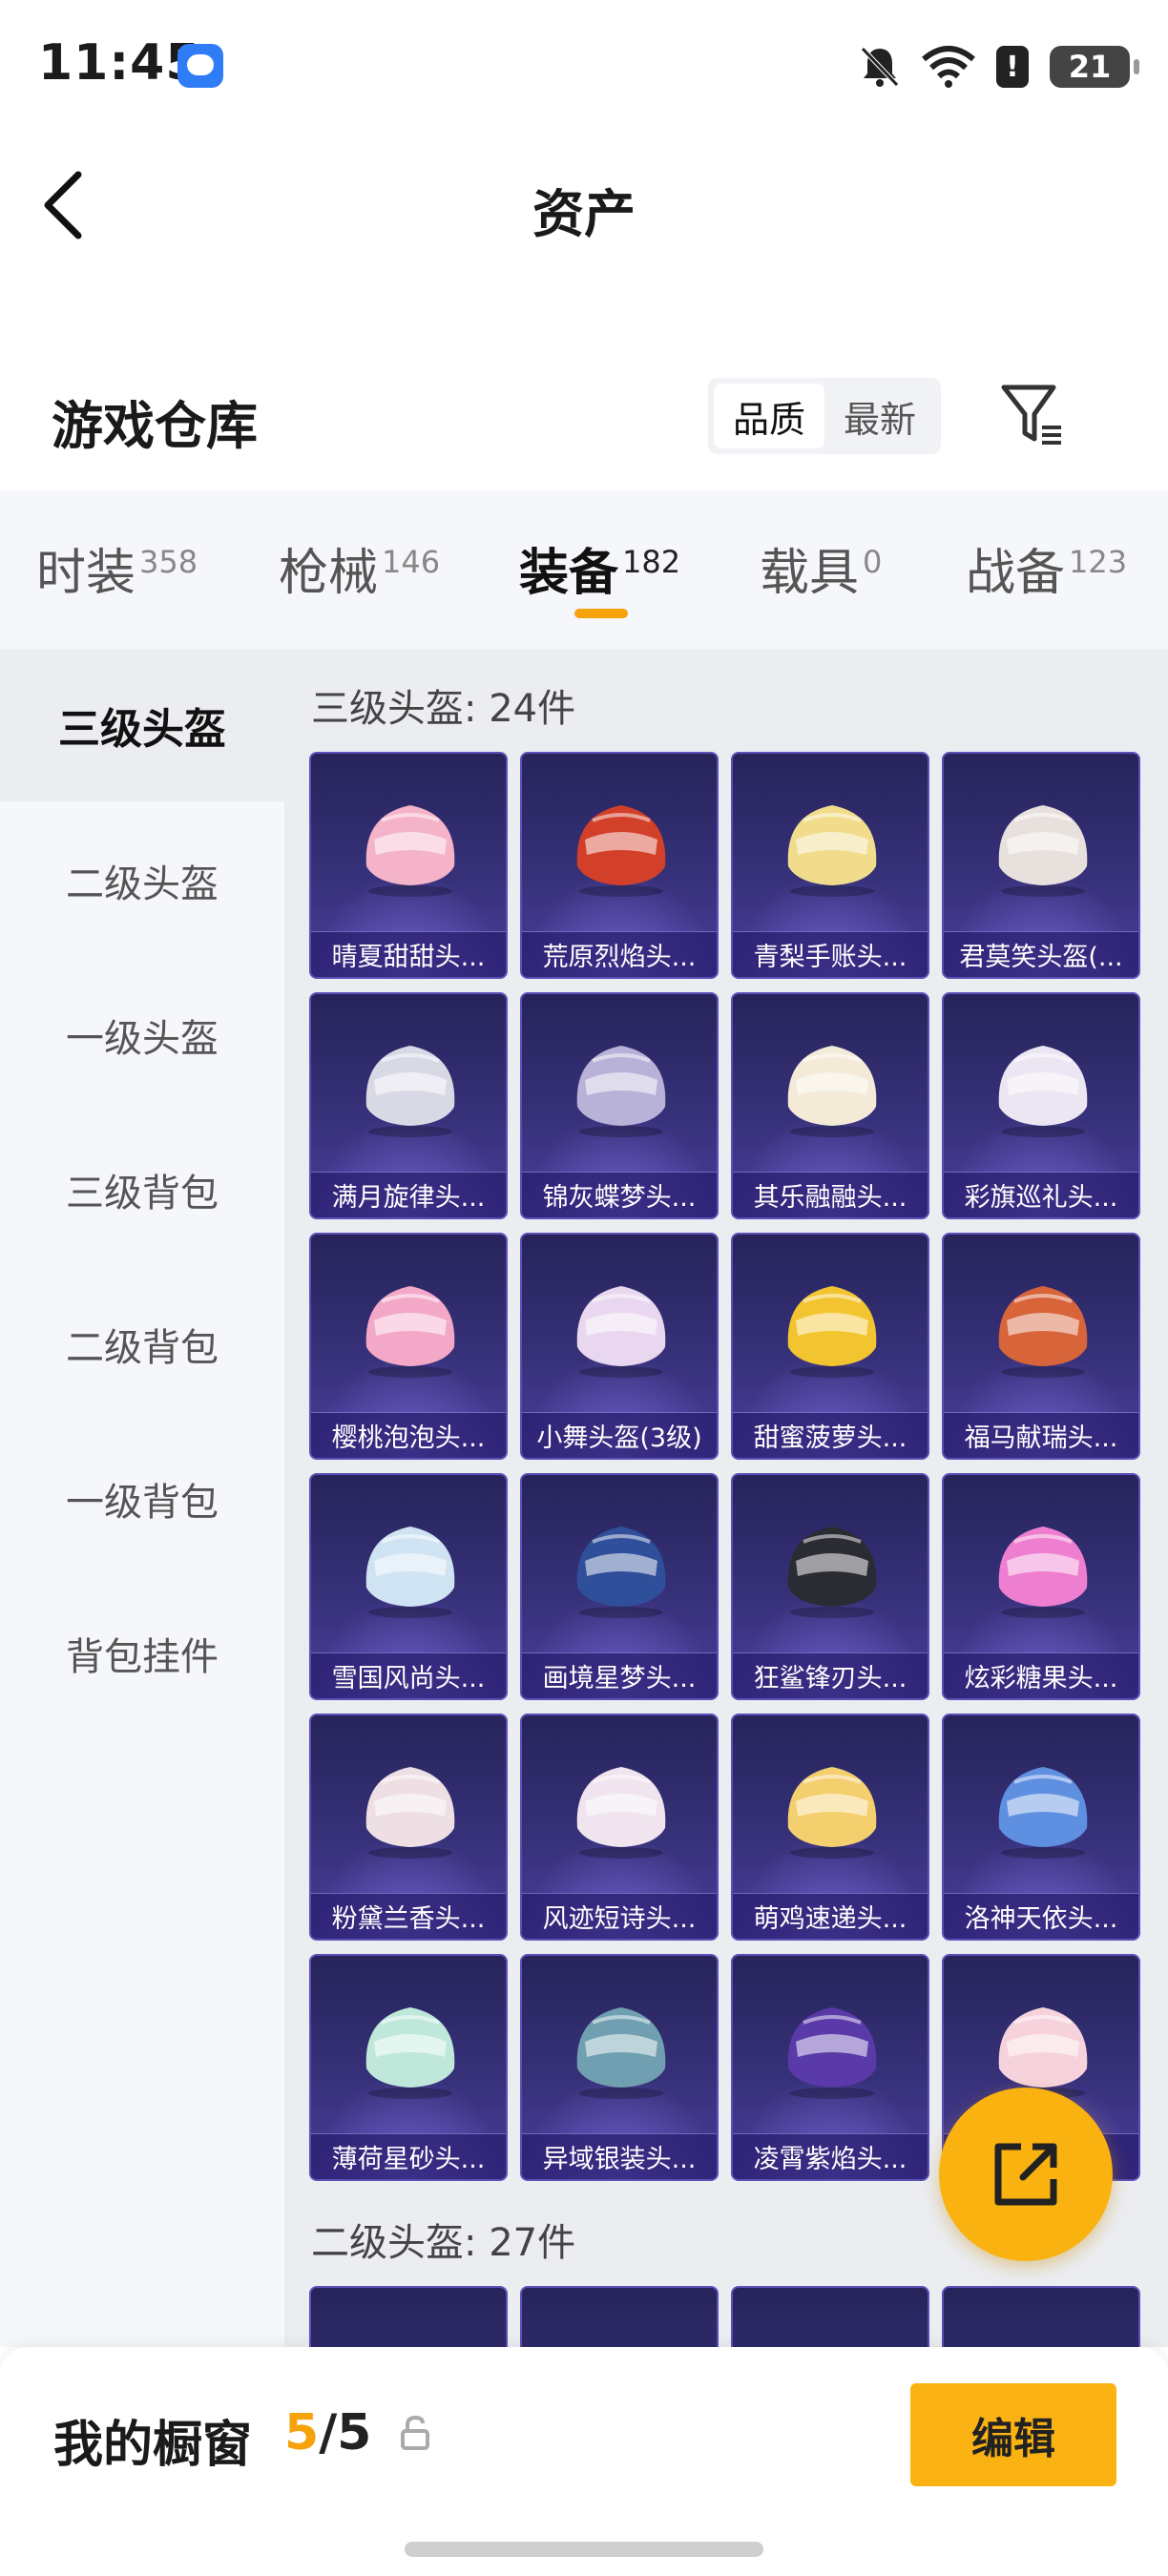  I want to click on page-title: 资产, so click(584, 214).